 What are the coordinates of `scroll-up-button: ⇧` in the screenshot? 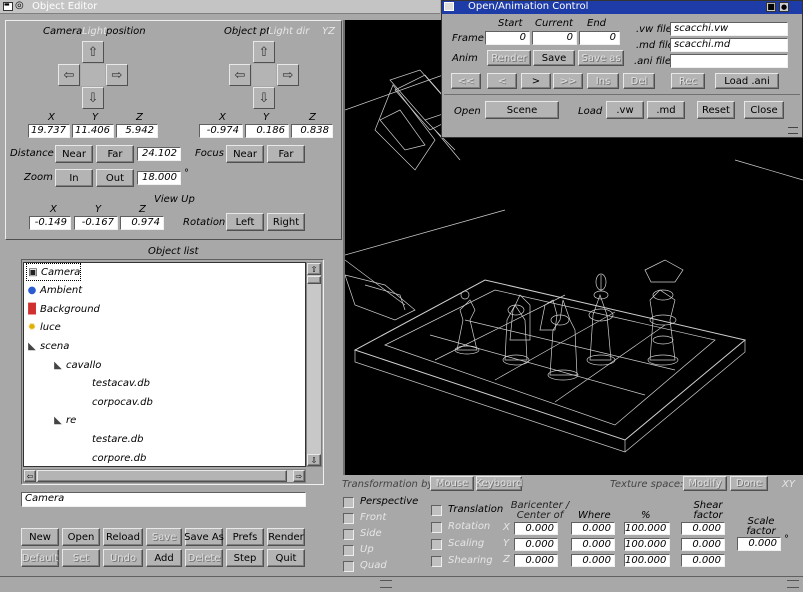 It's located at (314, 269).